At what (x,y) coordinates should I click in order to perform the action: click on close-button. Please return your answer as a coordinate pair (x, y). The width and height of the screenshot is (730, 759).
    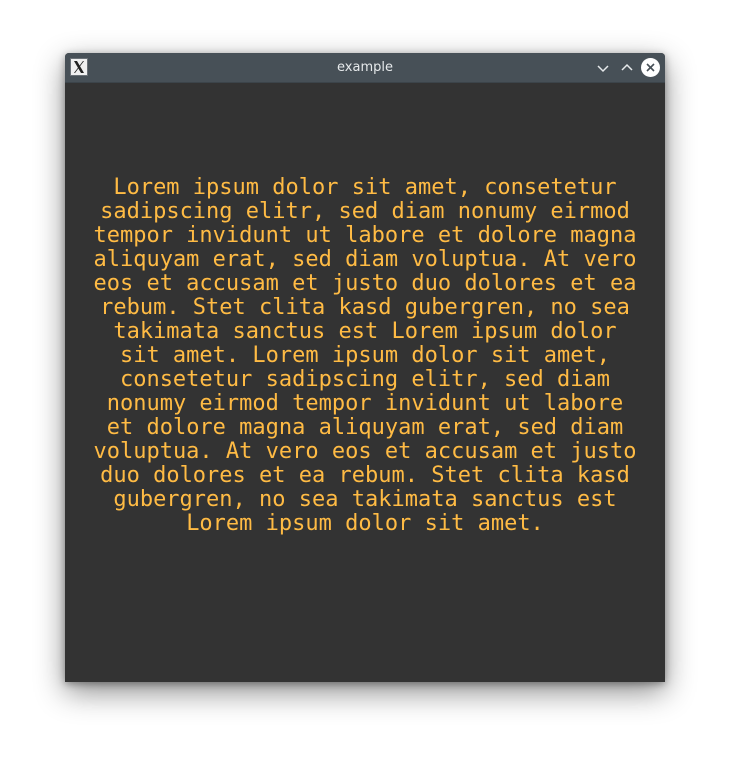
    Looking at the image, I should click on (650, 67).